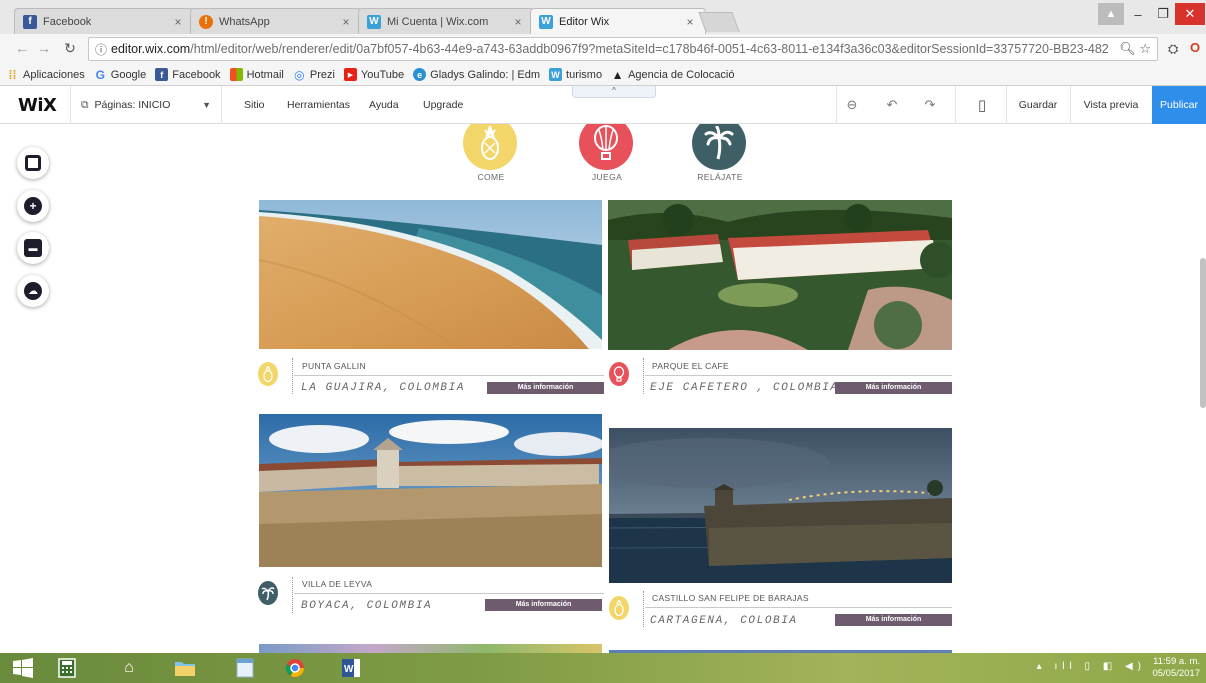  Describe the element at coordinates (85, 104) in the screenshot. I see `pages-icon: ⧉` at that location.